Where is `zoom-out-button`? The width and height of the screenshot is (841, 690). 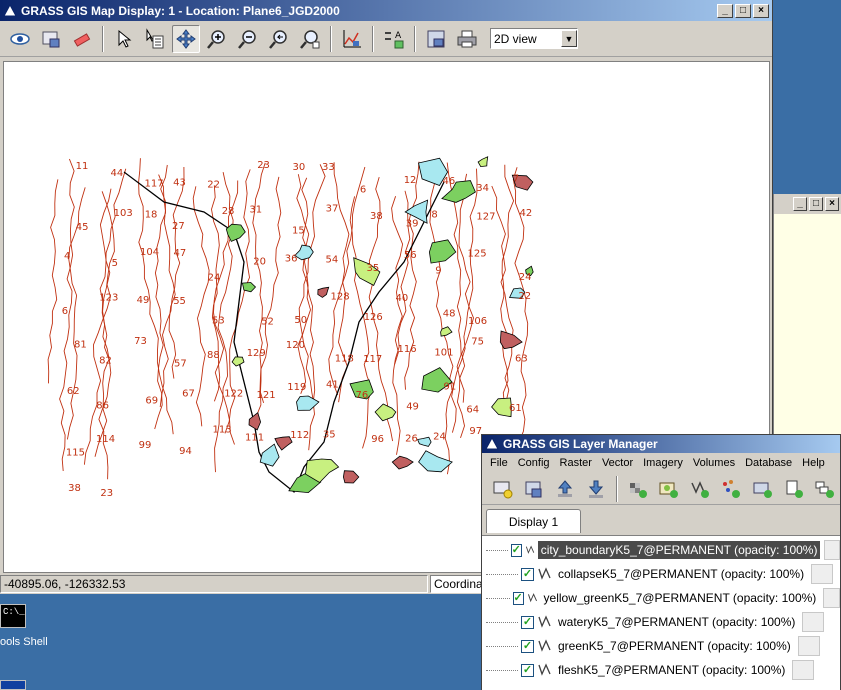
zoom-out-button is located at coordinates (248, 39).